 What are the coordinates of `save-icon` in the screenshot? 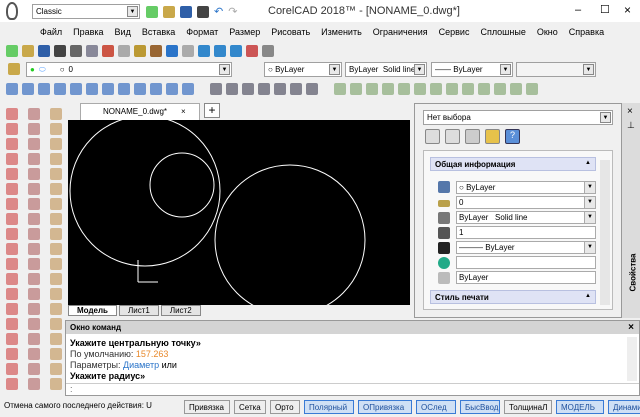 It's located at (186, 11).